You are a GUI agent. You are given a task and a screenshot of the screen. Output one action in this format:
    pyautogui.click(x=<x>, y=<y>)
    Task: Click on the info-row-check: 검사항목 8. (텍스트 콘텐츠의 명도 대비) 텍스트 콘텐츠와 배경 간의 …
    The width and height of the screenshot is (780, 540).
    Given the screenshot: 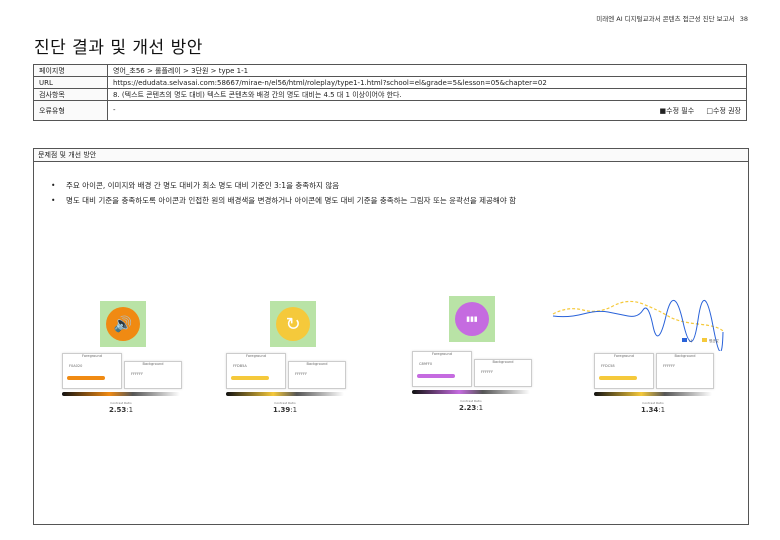 What is the action you would take?
    pyautogui.click(x=390, y=94)
    